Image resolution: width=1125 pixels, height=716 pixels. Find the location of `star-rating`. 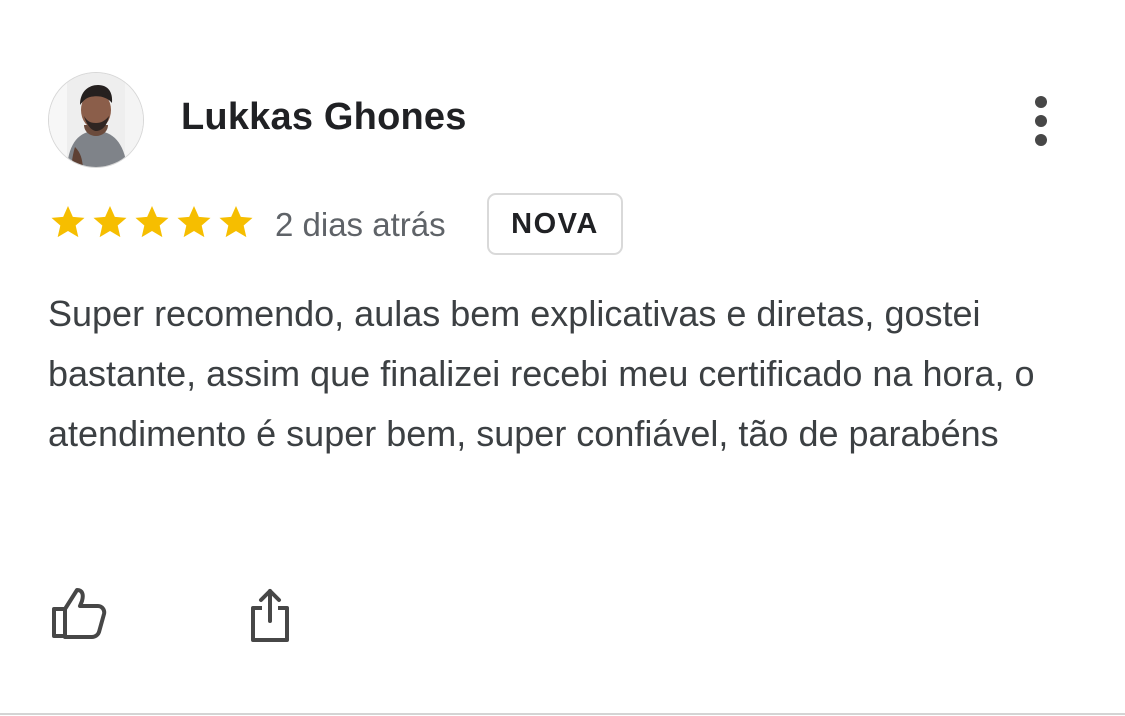

star-rating is located at coordinates (152, 225).